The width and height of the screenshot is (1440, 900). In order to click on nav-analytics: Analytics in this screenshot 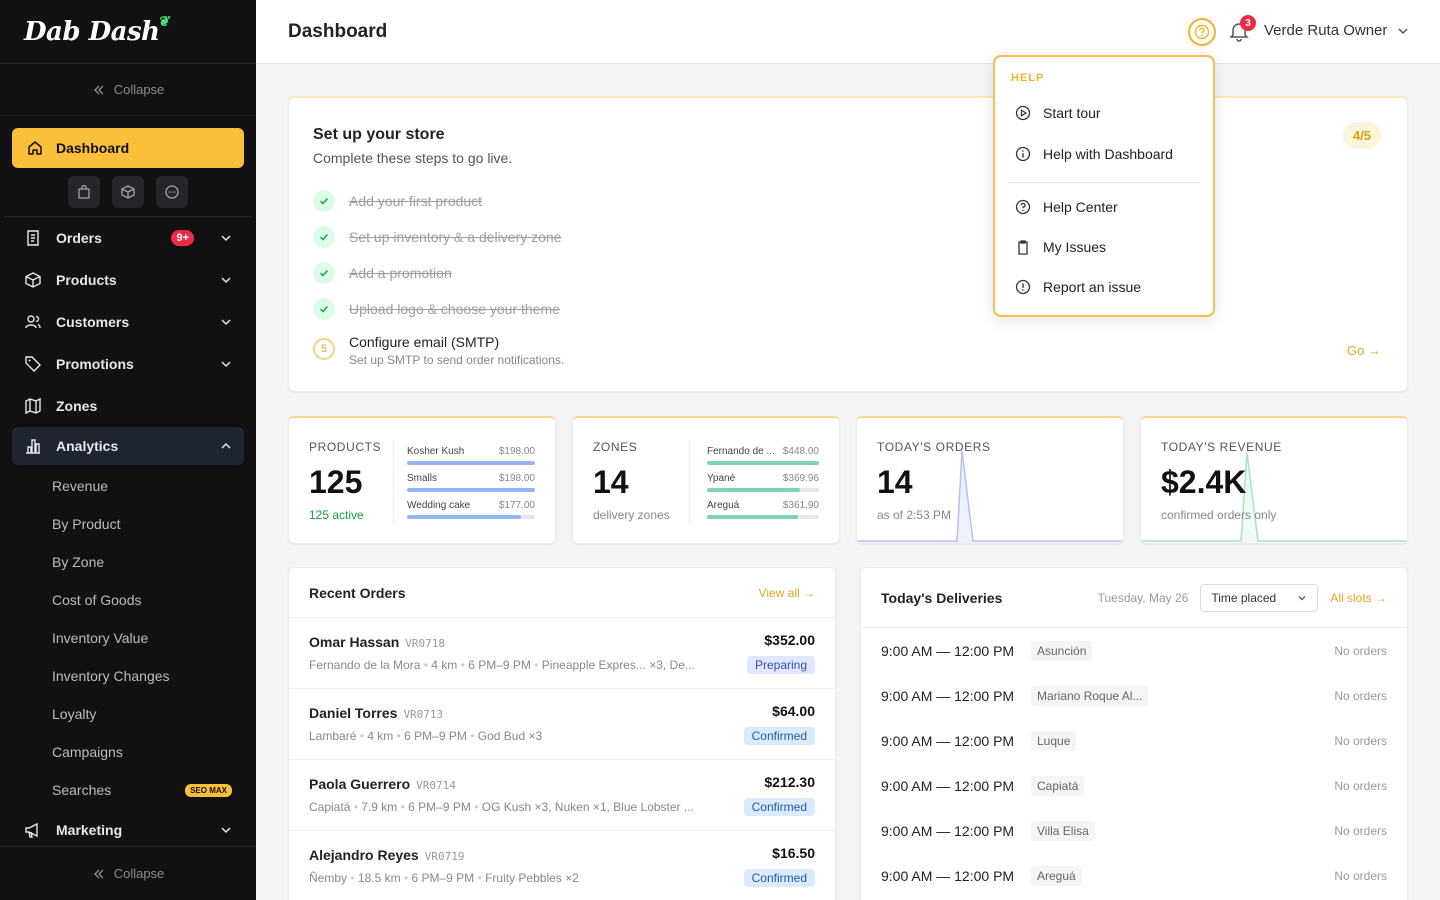, I will do `click(128, 446)`.